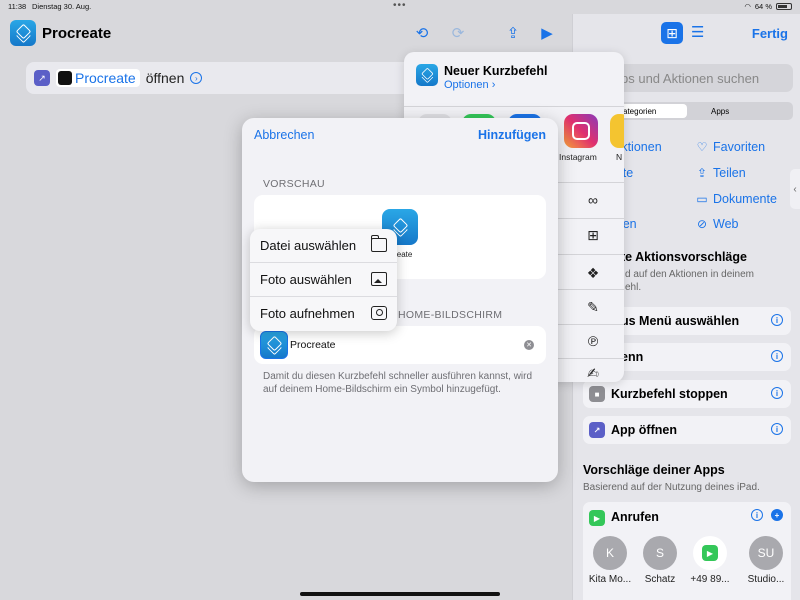 Image resolution: width=800 pixels, height=600 pixels. I want to click on category-documents: ▭ Dokumente, so click(736, 199).